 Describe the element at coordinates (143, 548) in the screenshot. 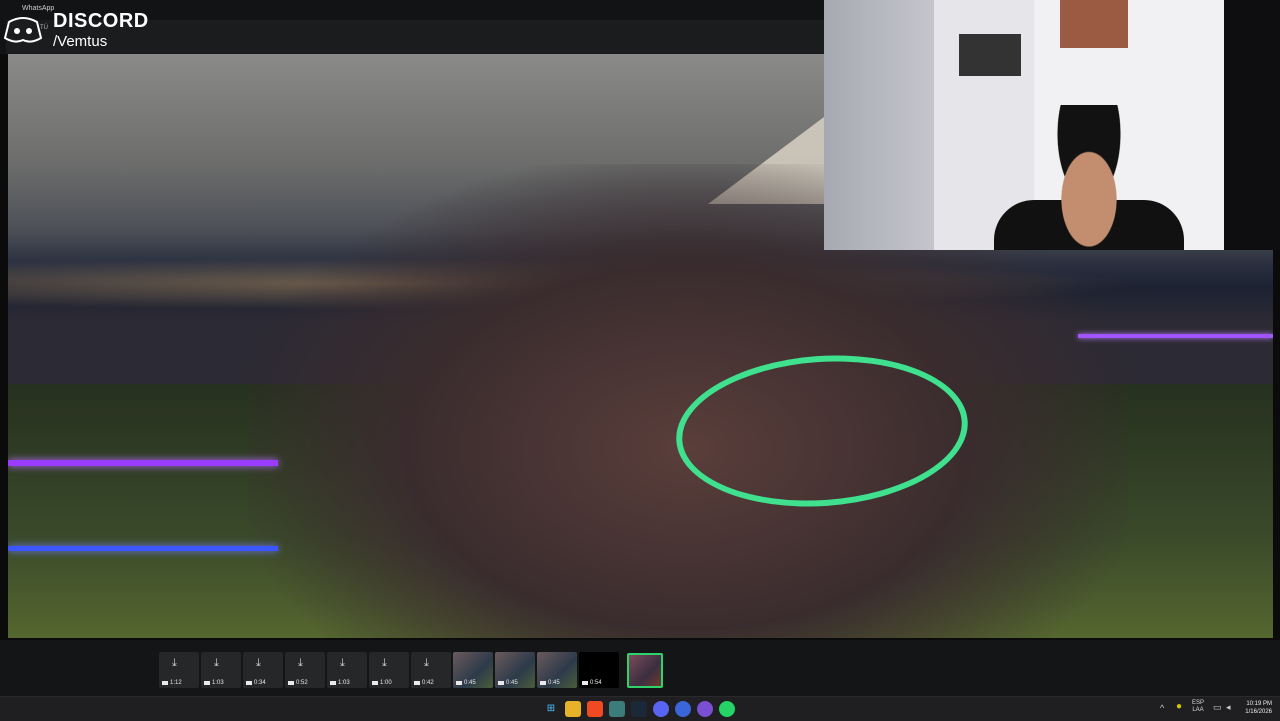

I see `neon-light-blue` at that location.